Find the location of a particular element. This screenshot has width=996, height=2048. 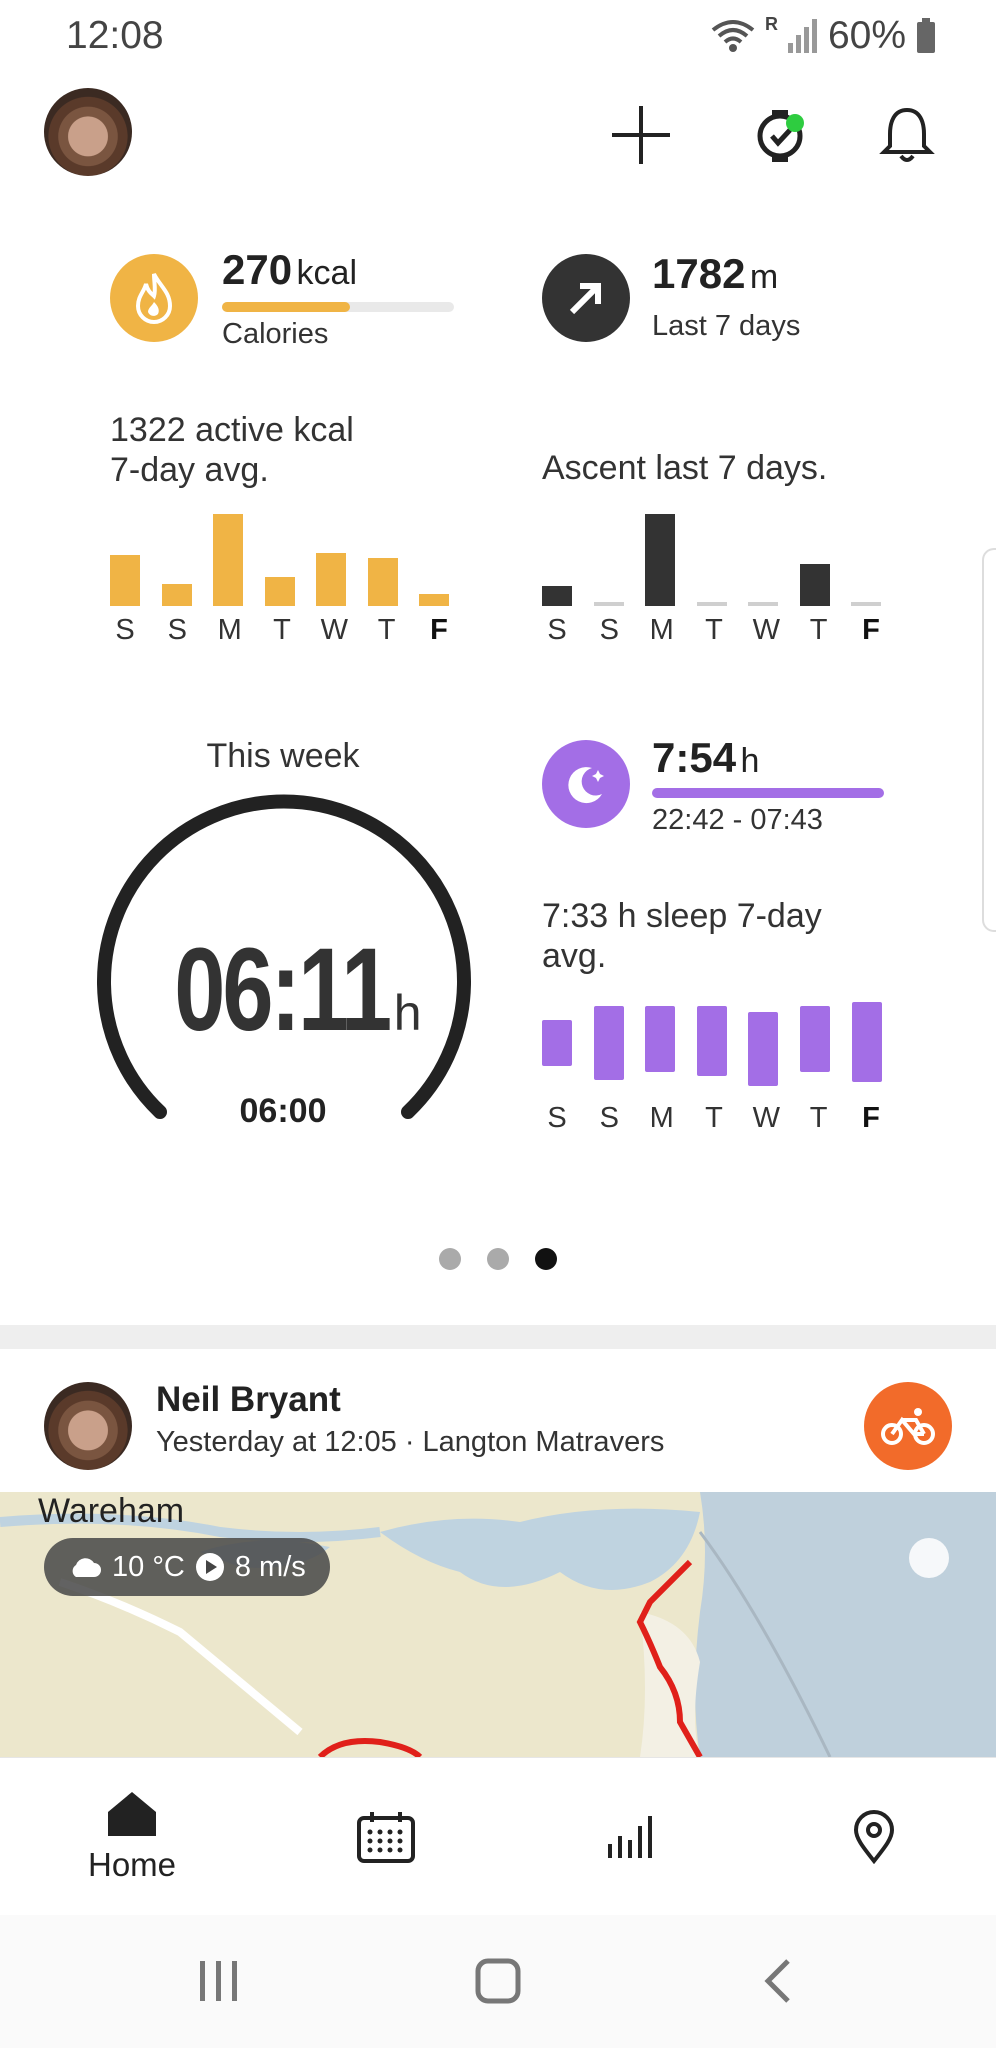

week-value: 06:11 is located at coordinates (283, 990).